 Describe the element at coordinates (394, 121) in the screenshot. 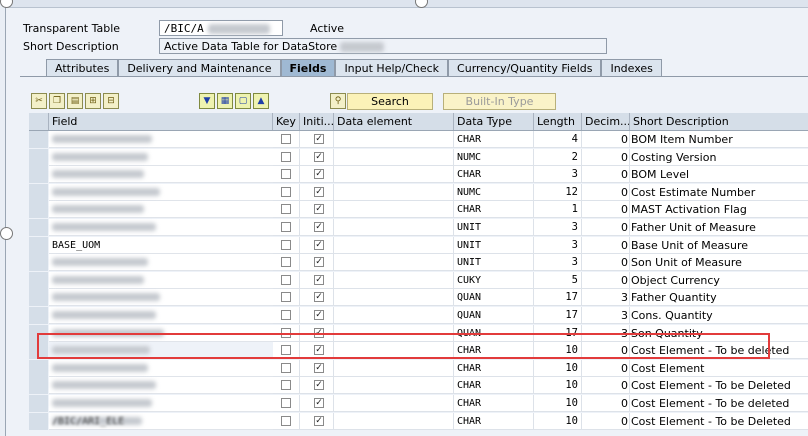

I see `column-header-data-element: Data element` at that location.